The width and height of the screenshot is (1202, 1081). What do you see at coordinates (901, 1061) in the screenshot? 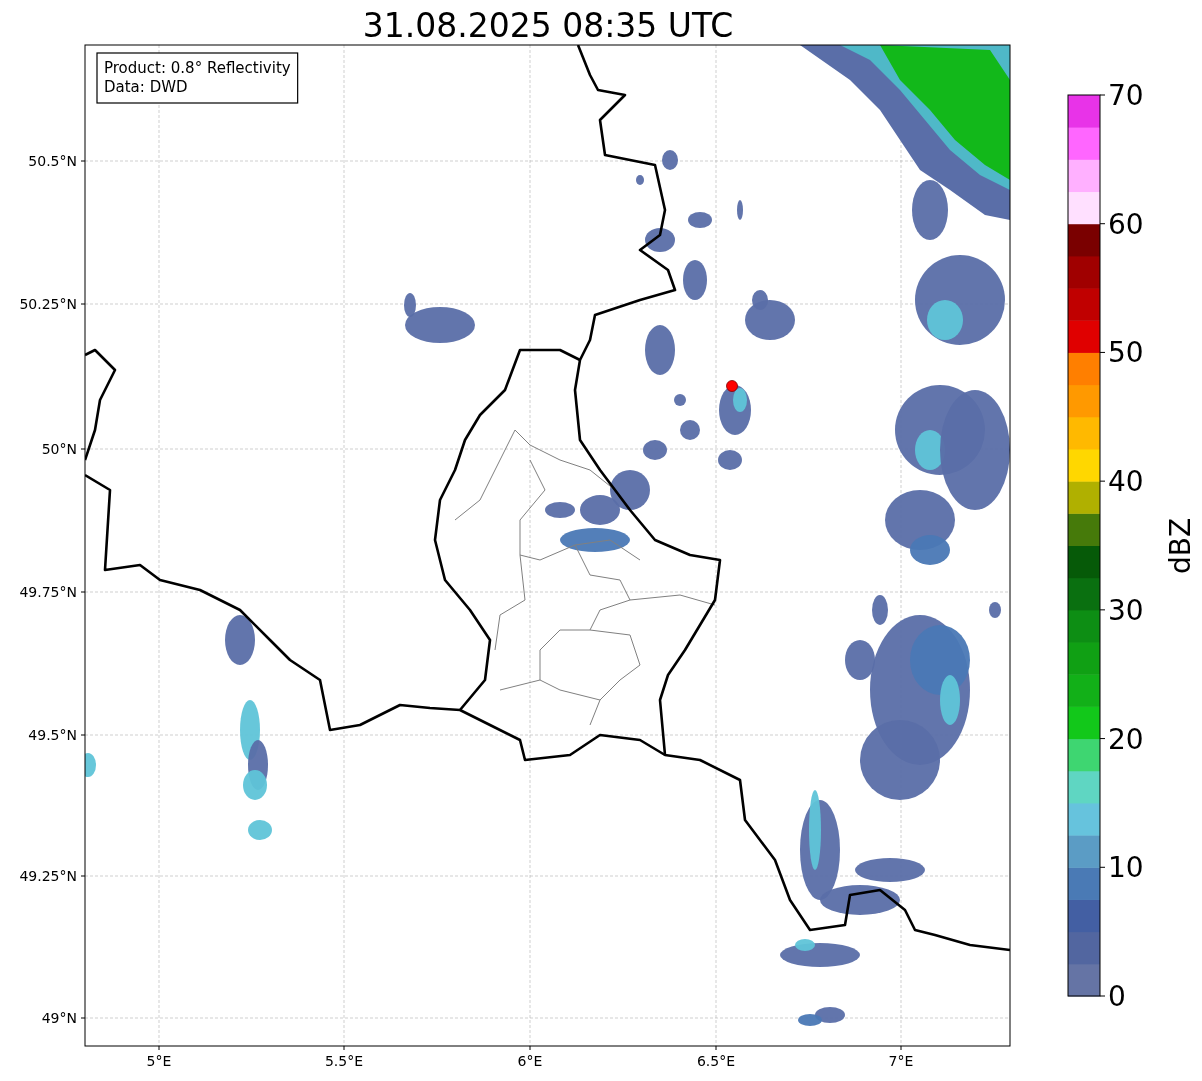
I see `longitude-label: 7°E` at bounding box center [901, 1061].